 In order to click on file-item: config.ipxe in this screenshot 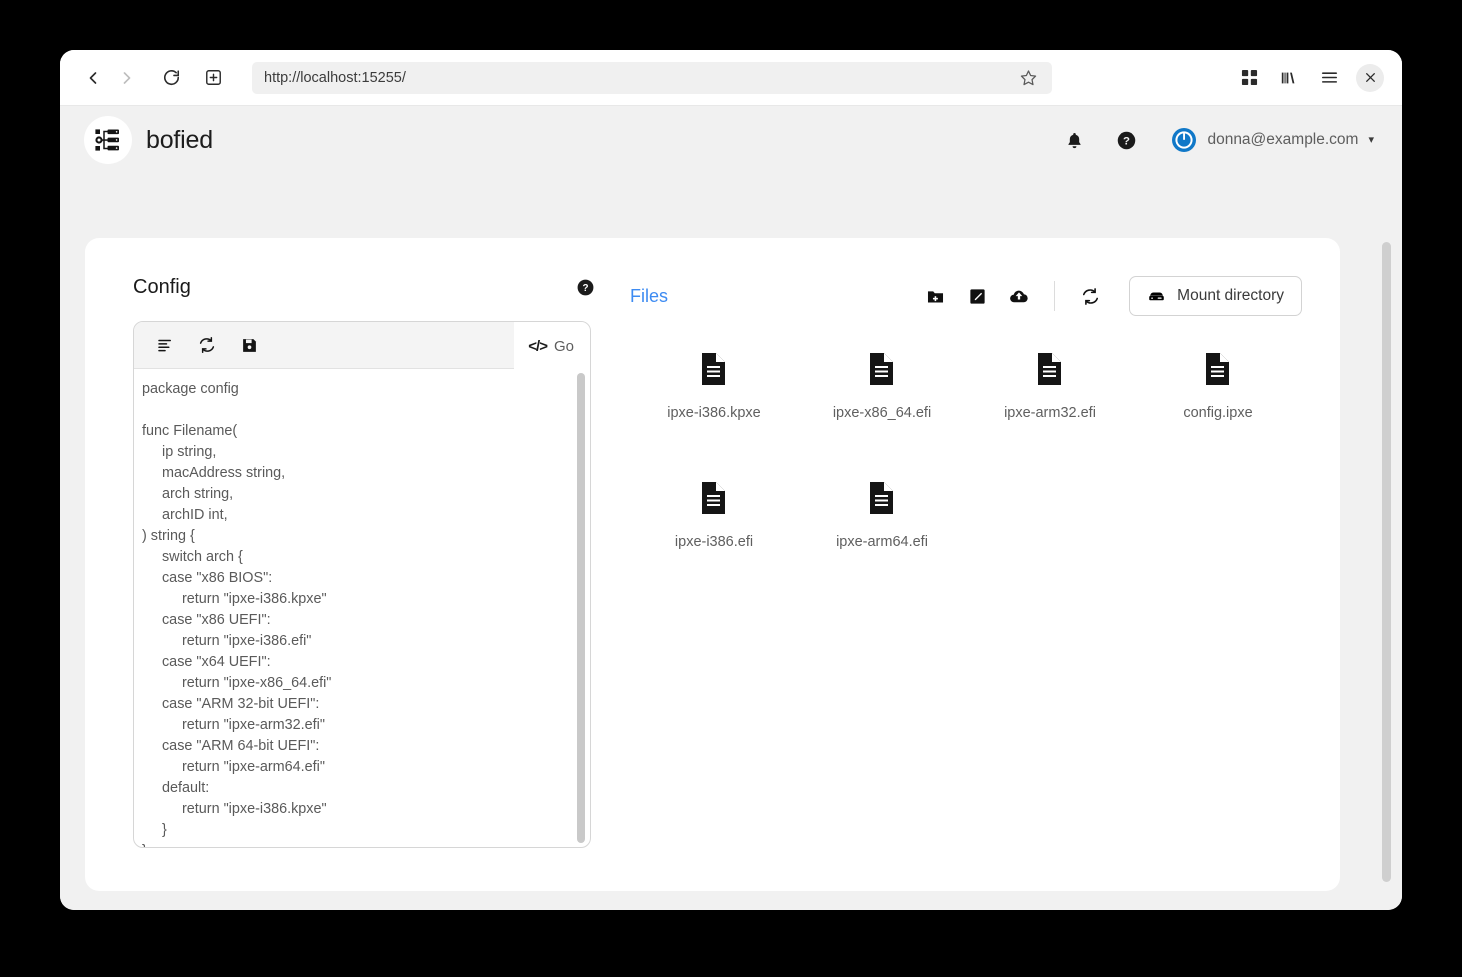, I will do `click(1218, 386)`.